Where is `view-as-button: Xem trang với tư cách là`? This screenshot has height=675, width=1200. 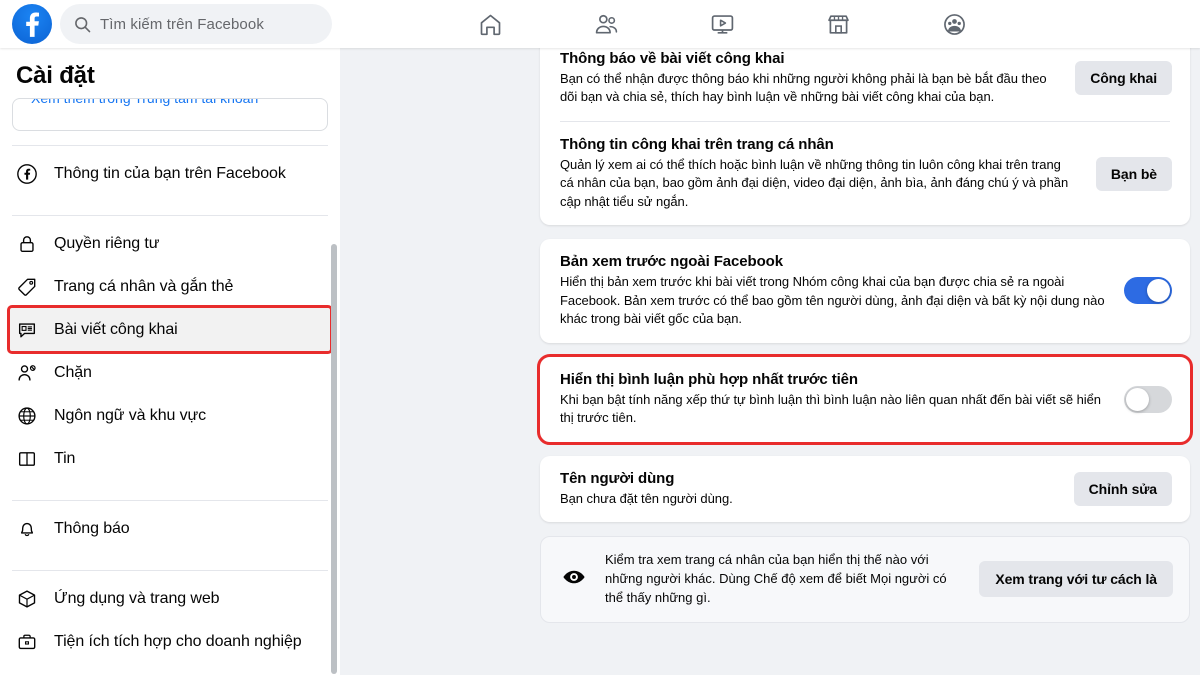 view-as-button: Xem trang với tư cách là is located at coordinates (1076, 579).